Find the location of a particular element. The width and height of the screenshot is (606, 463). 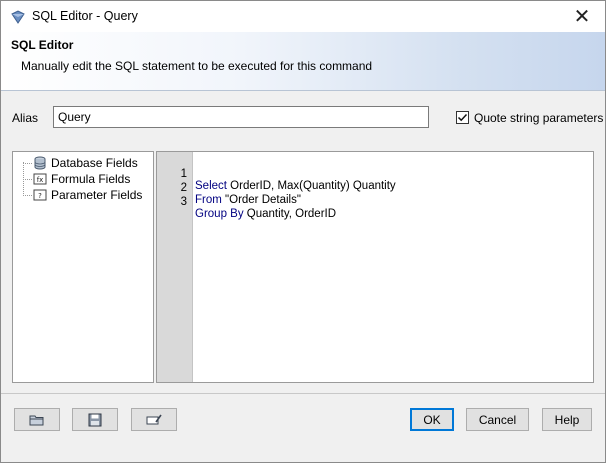

tree-item-parameter-fields: ? Parameter Fields is located at coordinates (87, 195).